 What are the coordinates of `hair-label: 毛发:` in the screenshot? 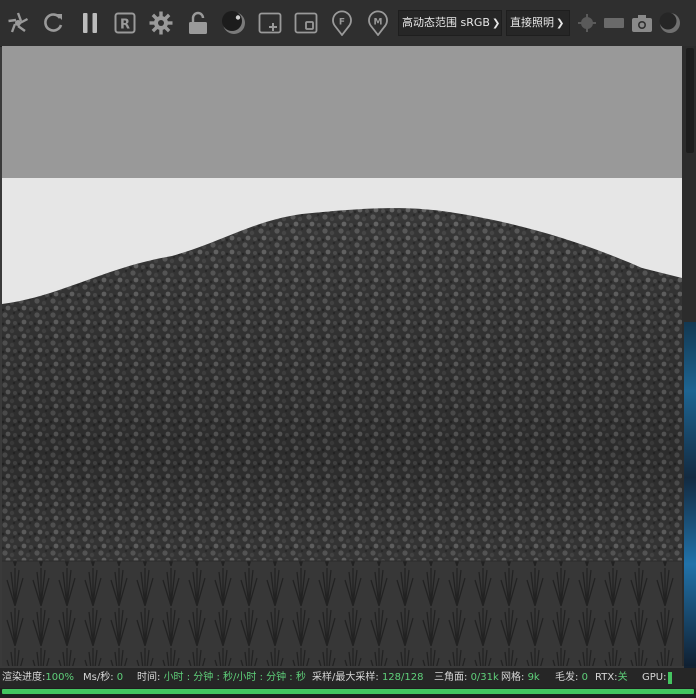 It's located at (567, 677).